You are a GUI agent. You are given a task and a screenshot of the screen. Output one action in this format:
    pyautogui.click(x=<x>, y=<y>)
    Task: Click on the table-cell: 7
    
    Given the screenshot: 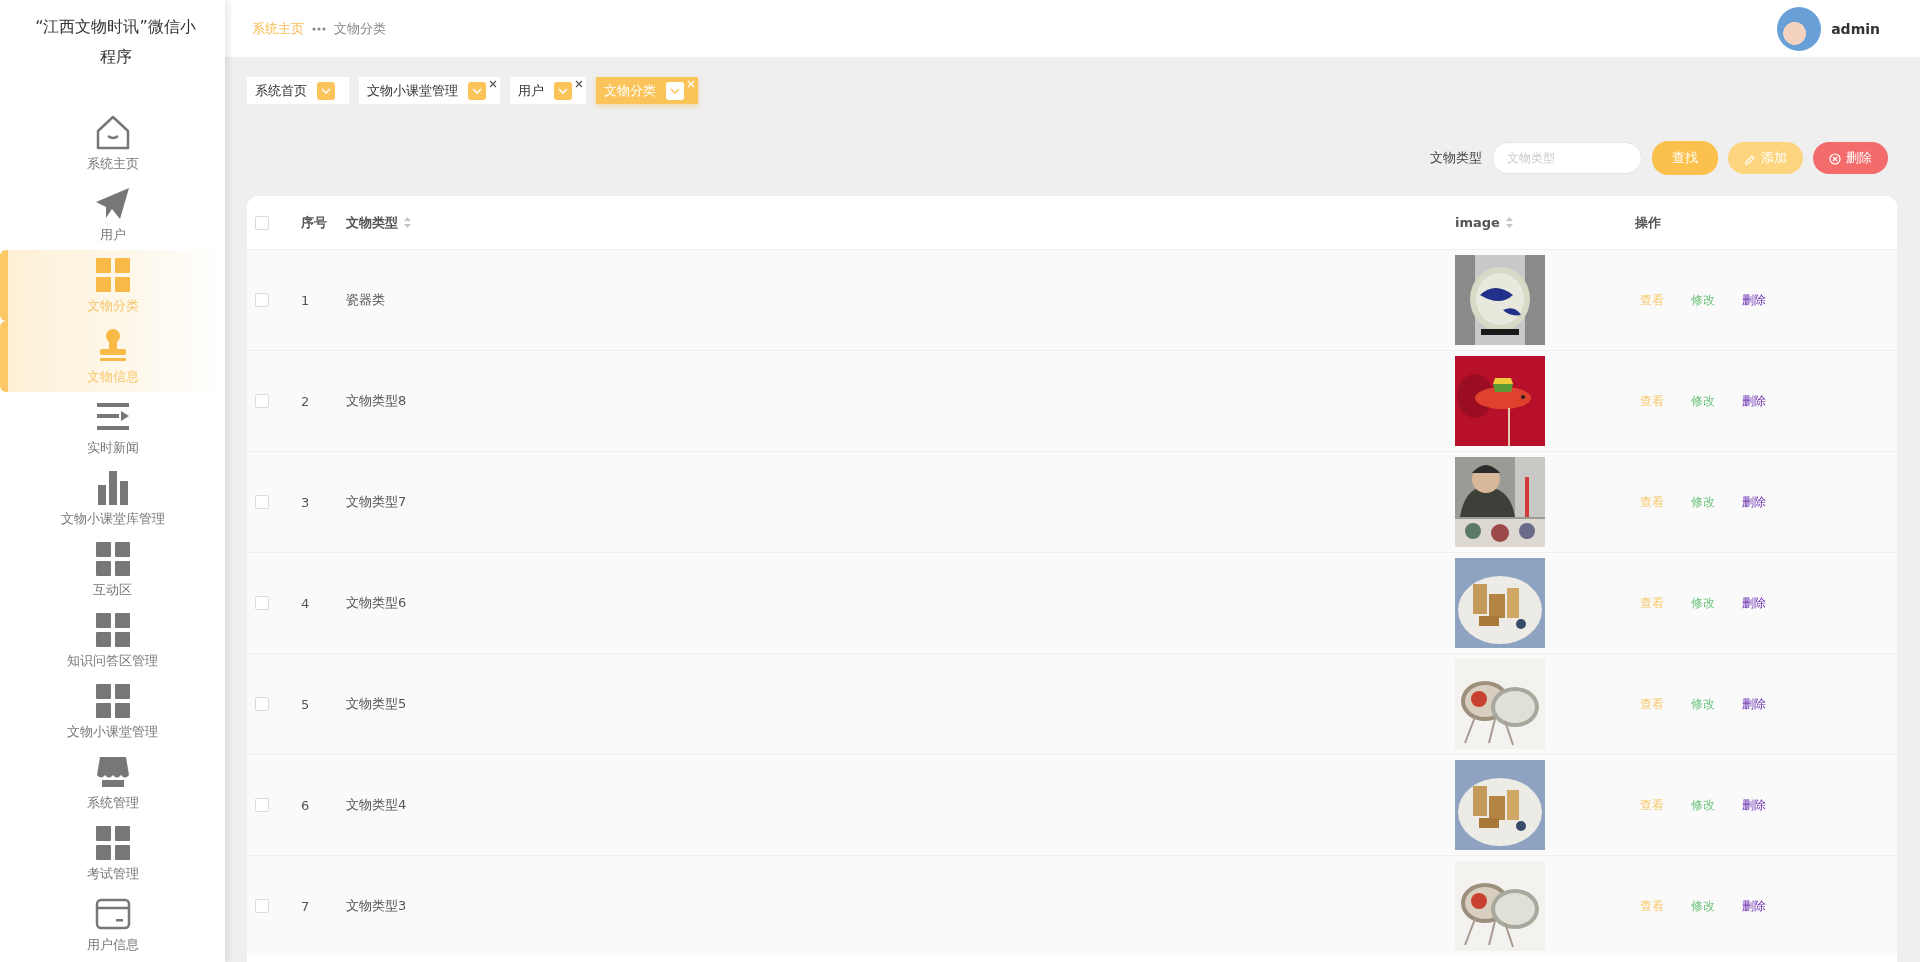 What is the action you would take?
    pyautogui.click(x=305, y=906)
    